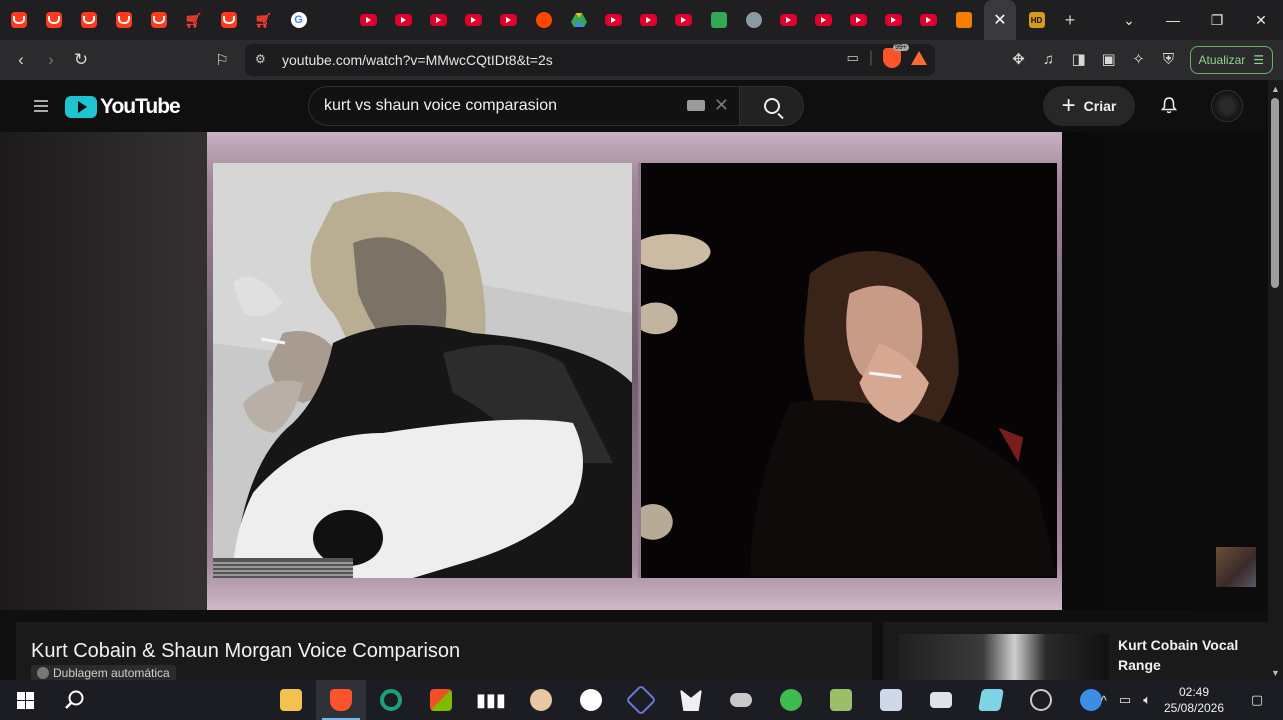  What do you see at coordinates (262, 59) in the screenshot?
I see `site-info-icon: ⚙` at bounding box center [262, 59].